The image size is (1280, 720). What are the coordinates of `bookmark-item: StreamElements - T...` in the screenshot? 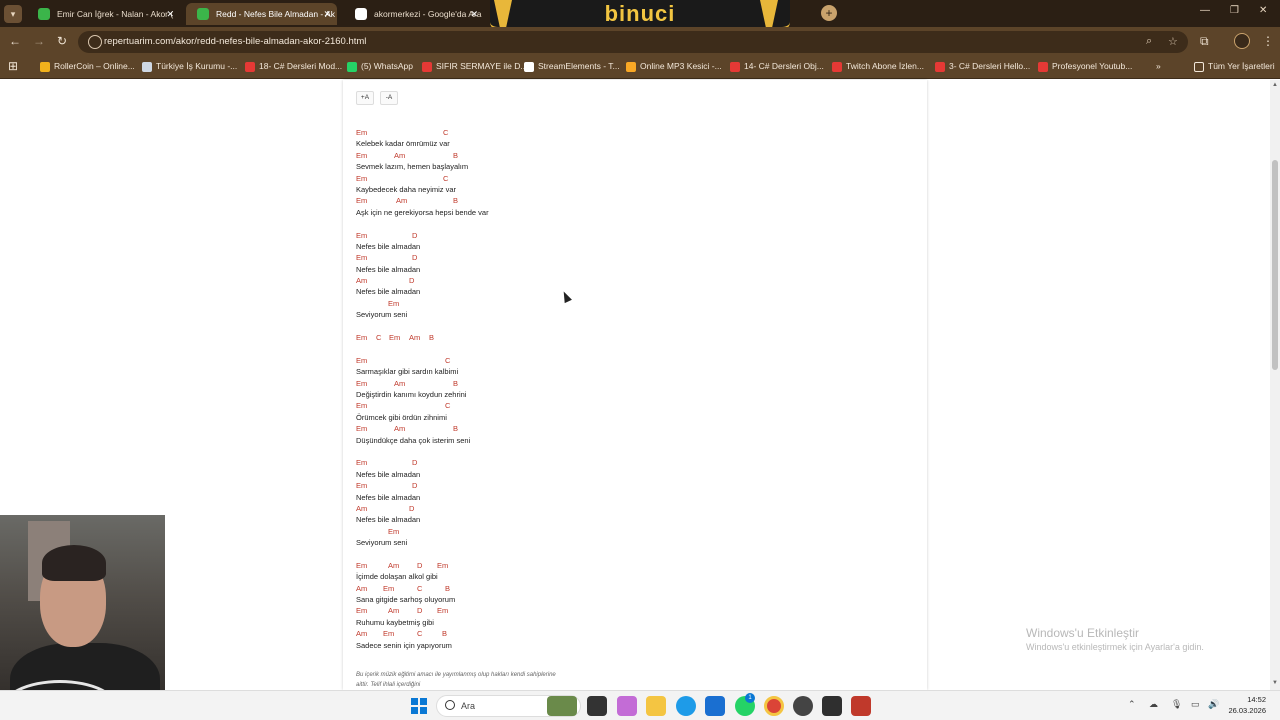 It's located at (572, 66).